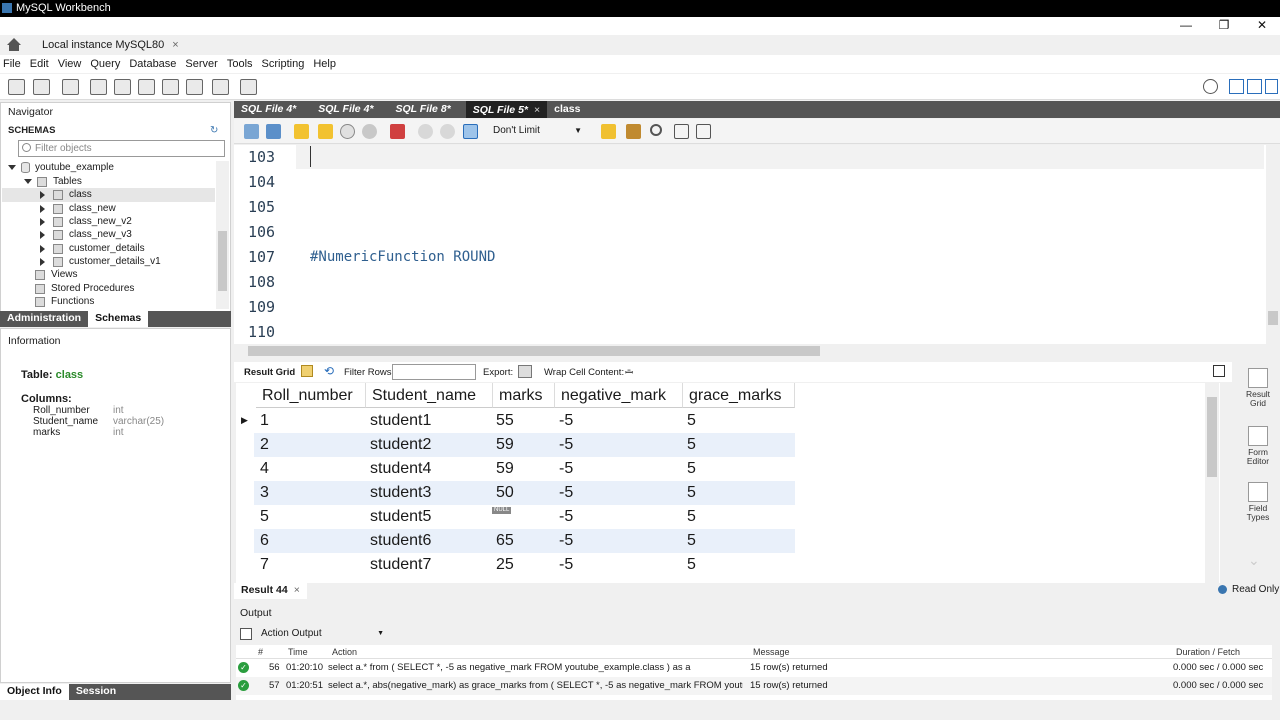 This screenshot has width=1280, height=720. Describe the element at coordinates (92, 45) in the screenshot. I see `connection-tab: Local instance MySQL80 ×` at that location.